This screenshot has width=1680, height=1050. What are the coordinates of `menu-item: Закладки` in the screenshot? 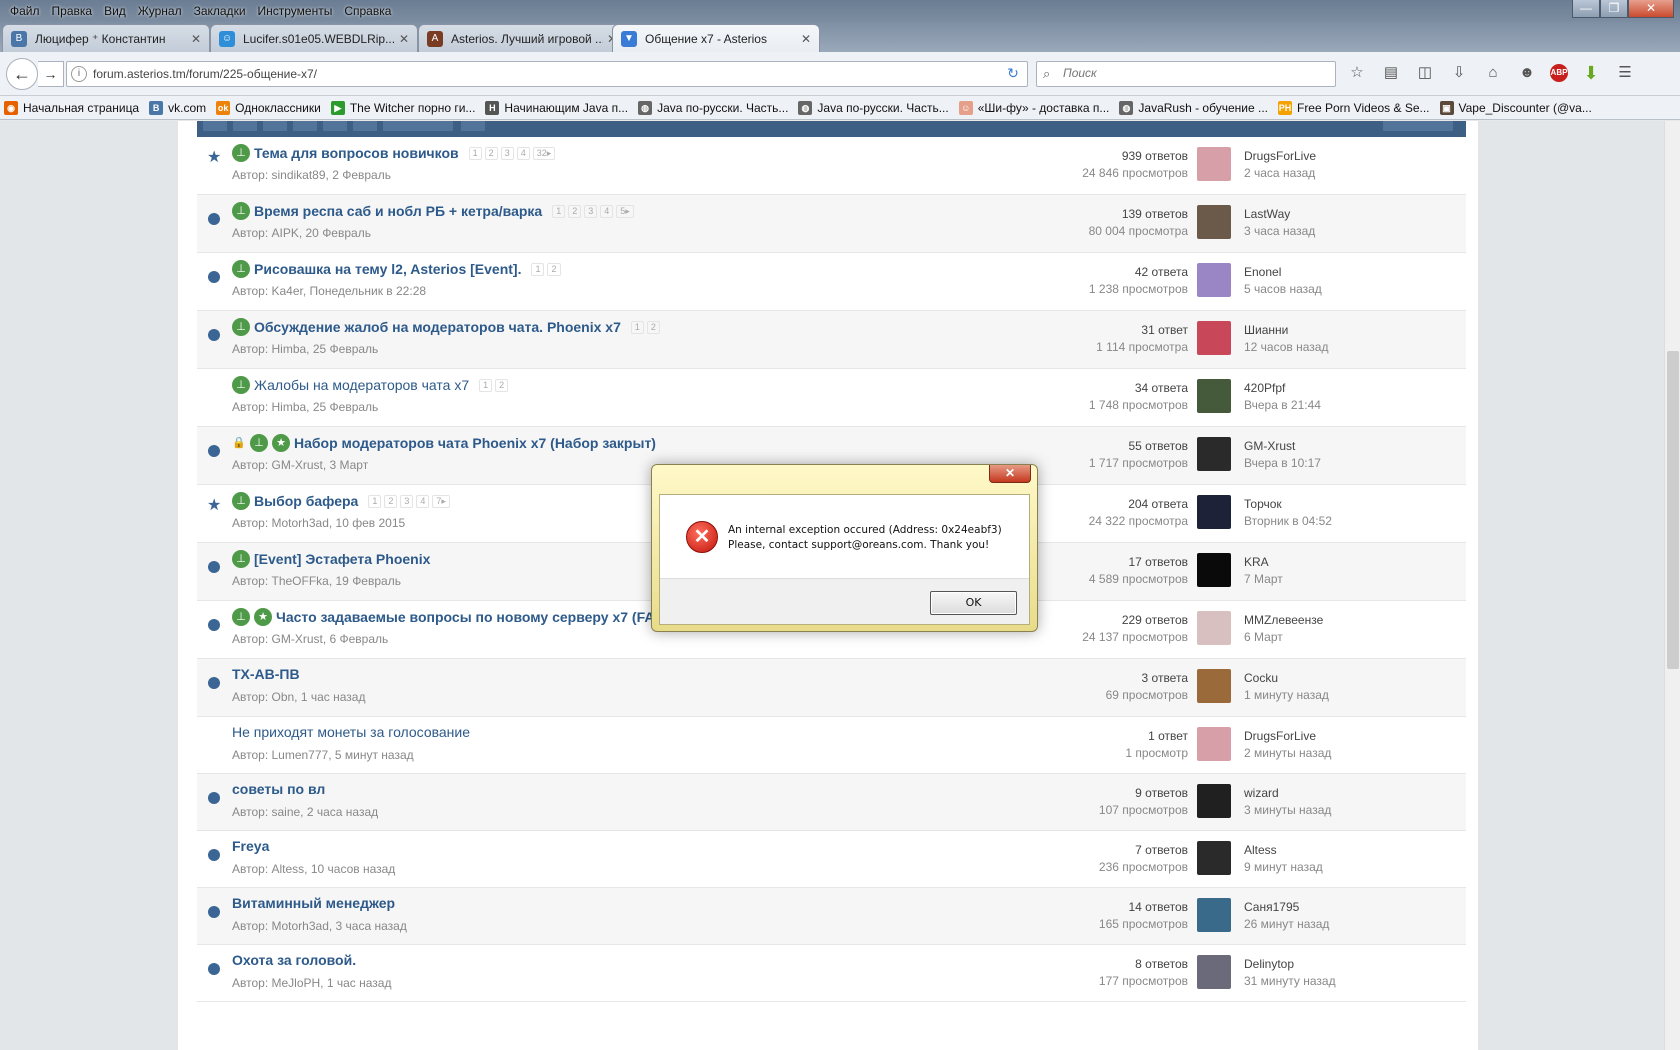 It's located at (220, 11).